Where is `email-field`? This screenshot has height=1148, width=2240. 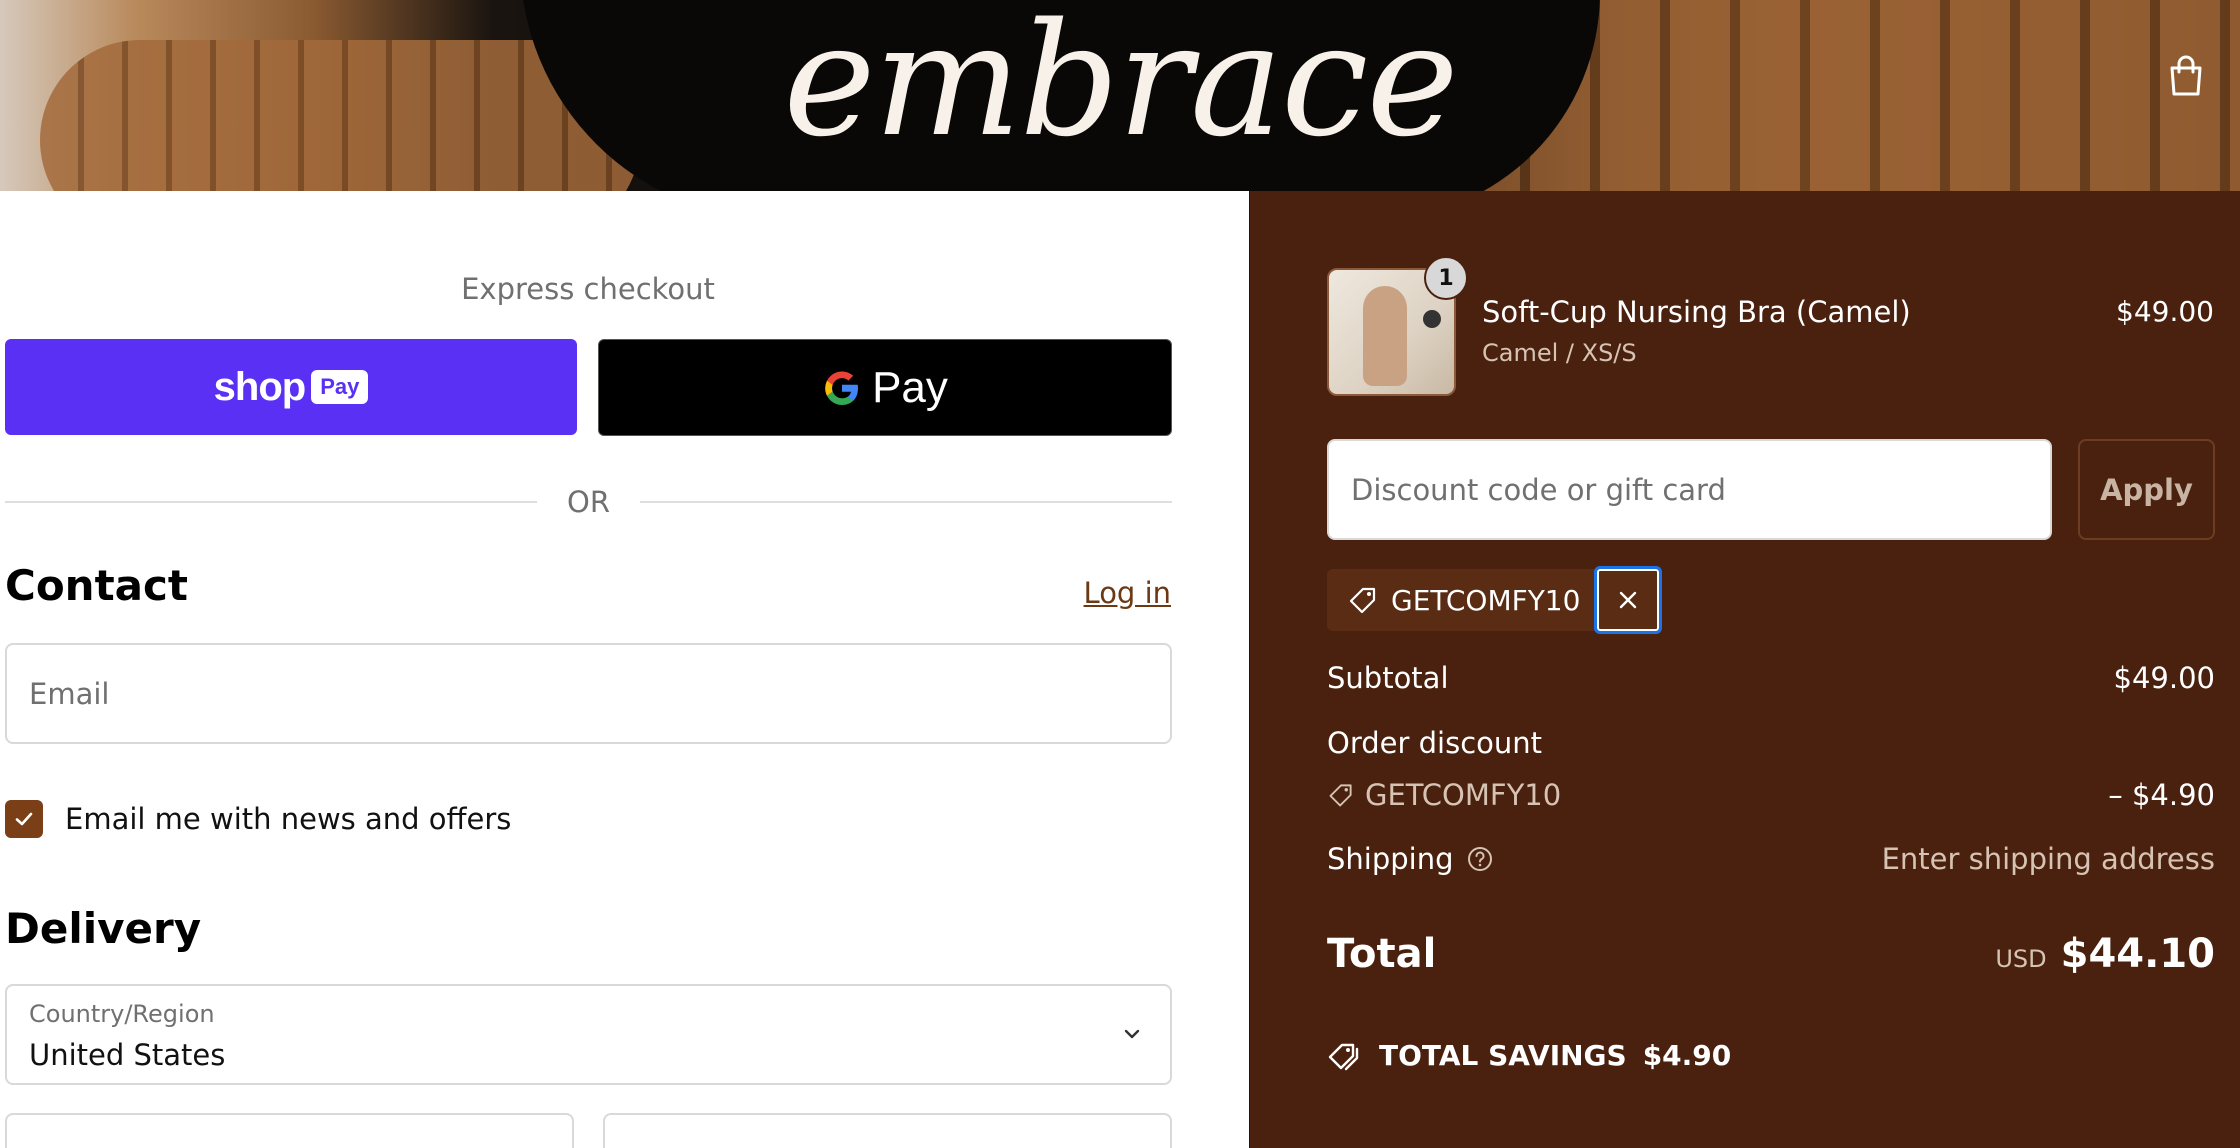 email-field is located at coordinates (588, 693).